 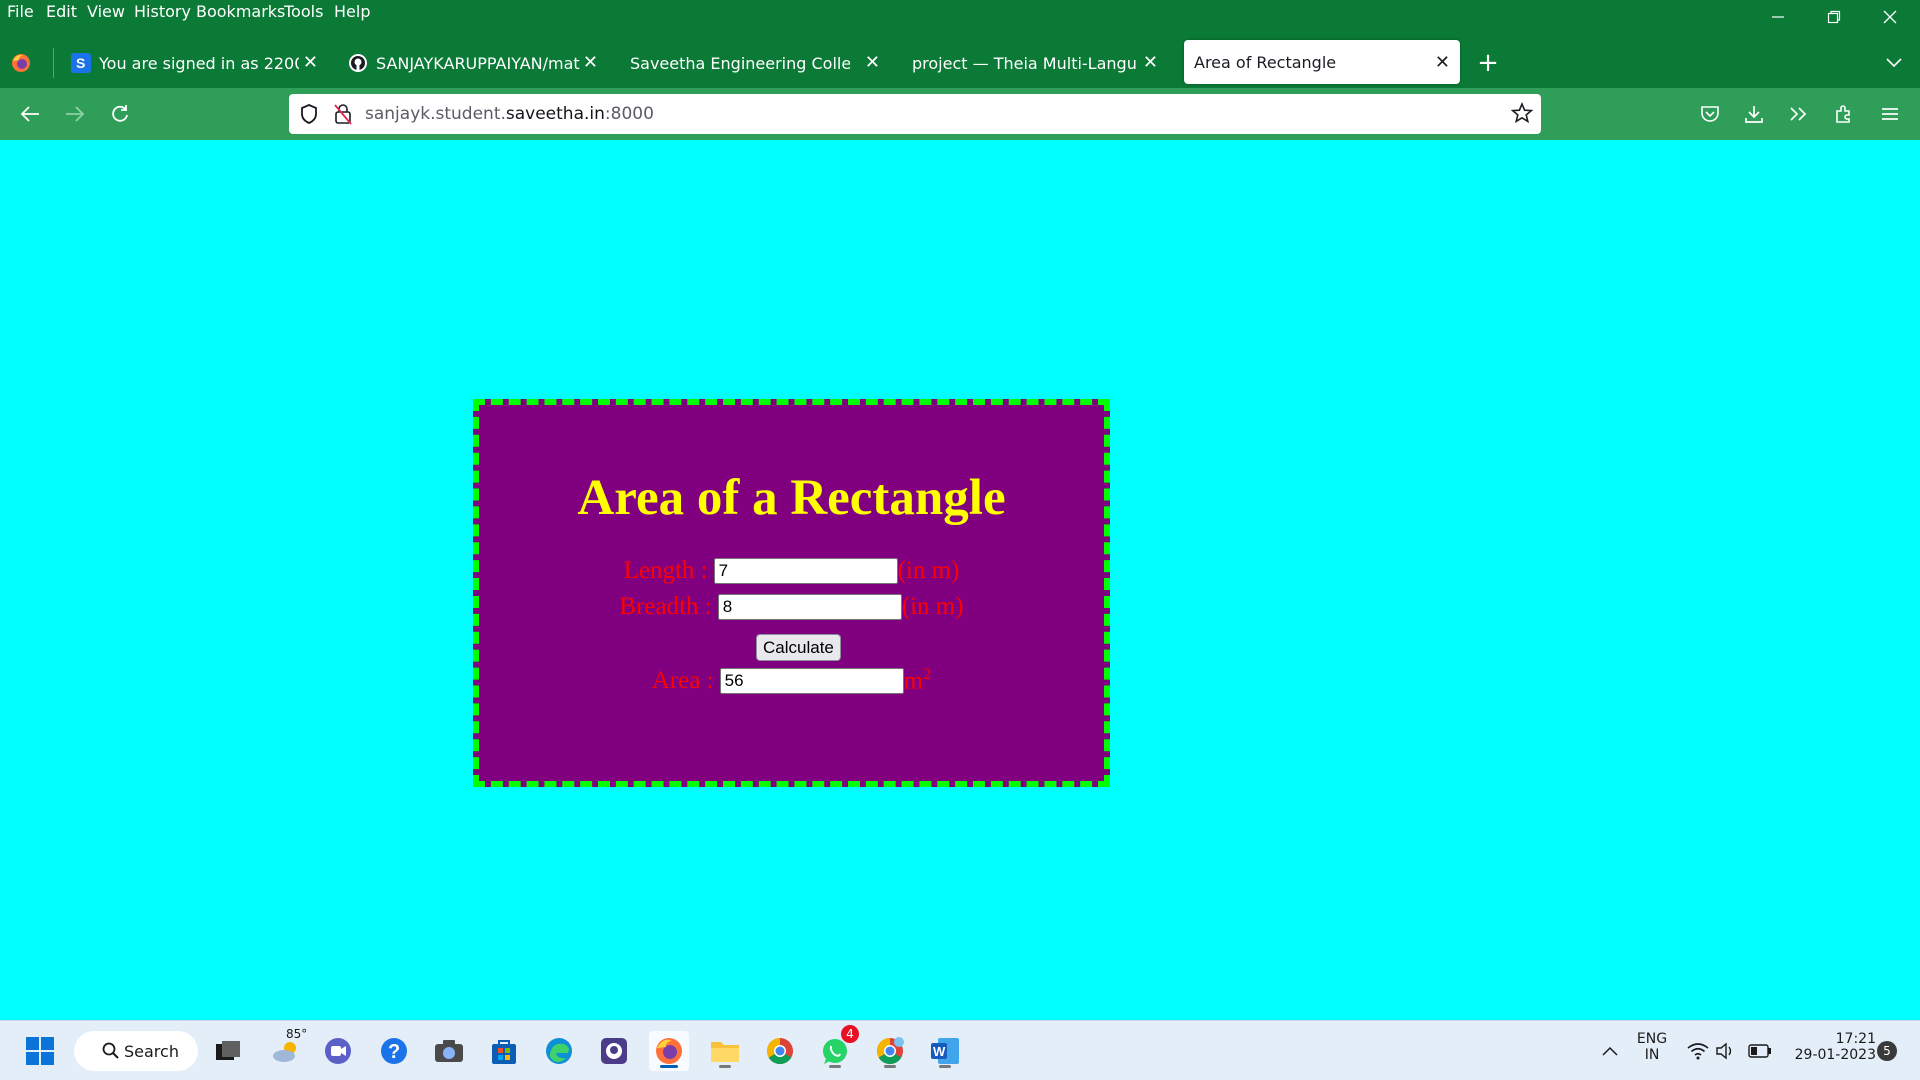 I want to click on url-text: sanjayk.student.saveetha.in:8000, so click(x=509, y=114).